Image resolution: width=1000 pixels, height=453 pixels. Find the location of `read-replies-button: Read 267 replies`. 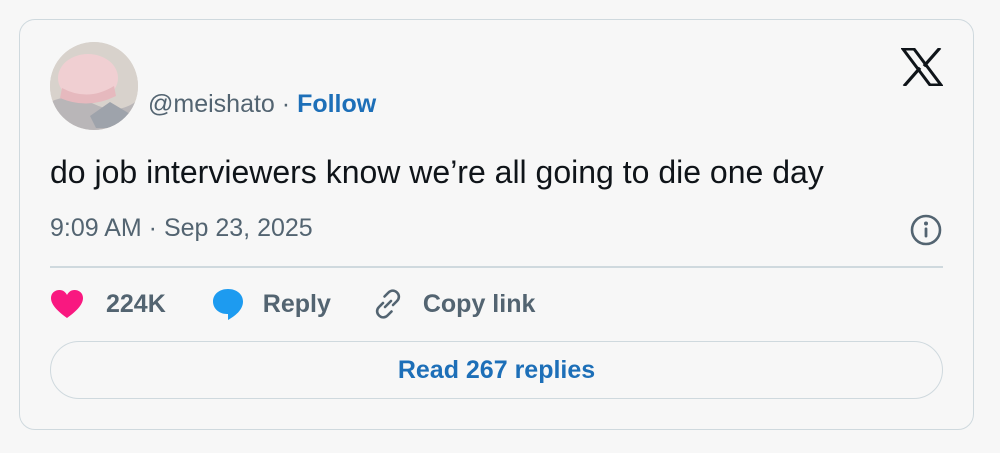

read-replies-button: Read 267 replies is located at coordinates (496, 370).